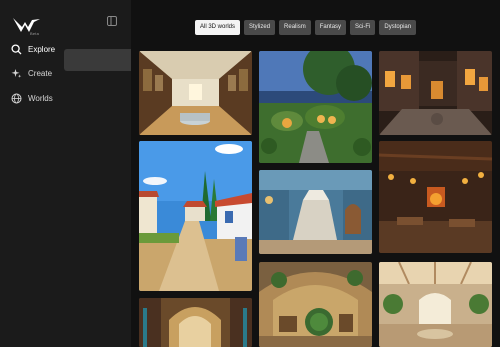 The width and height of the screenshot is (500, 347). I want to click on world-card-lantern-courtyard, so click(435, 93).